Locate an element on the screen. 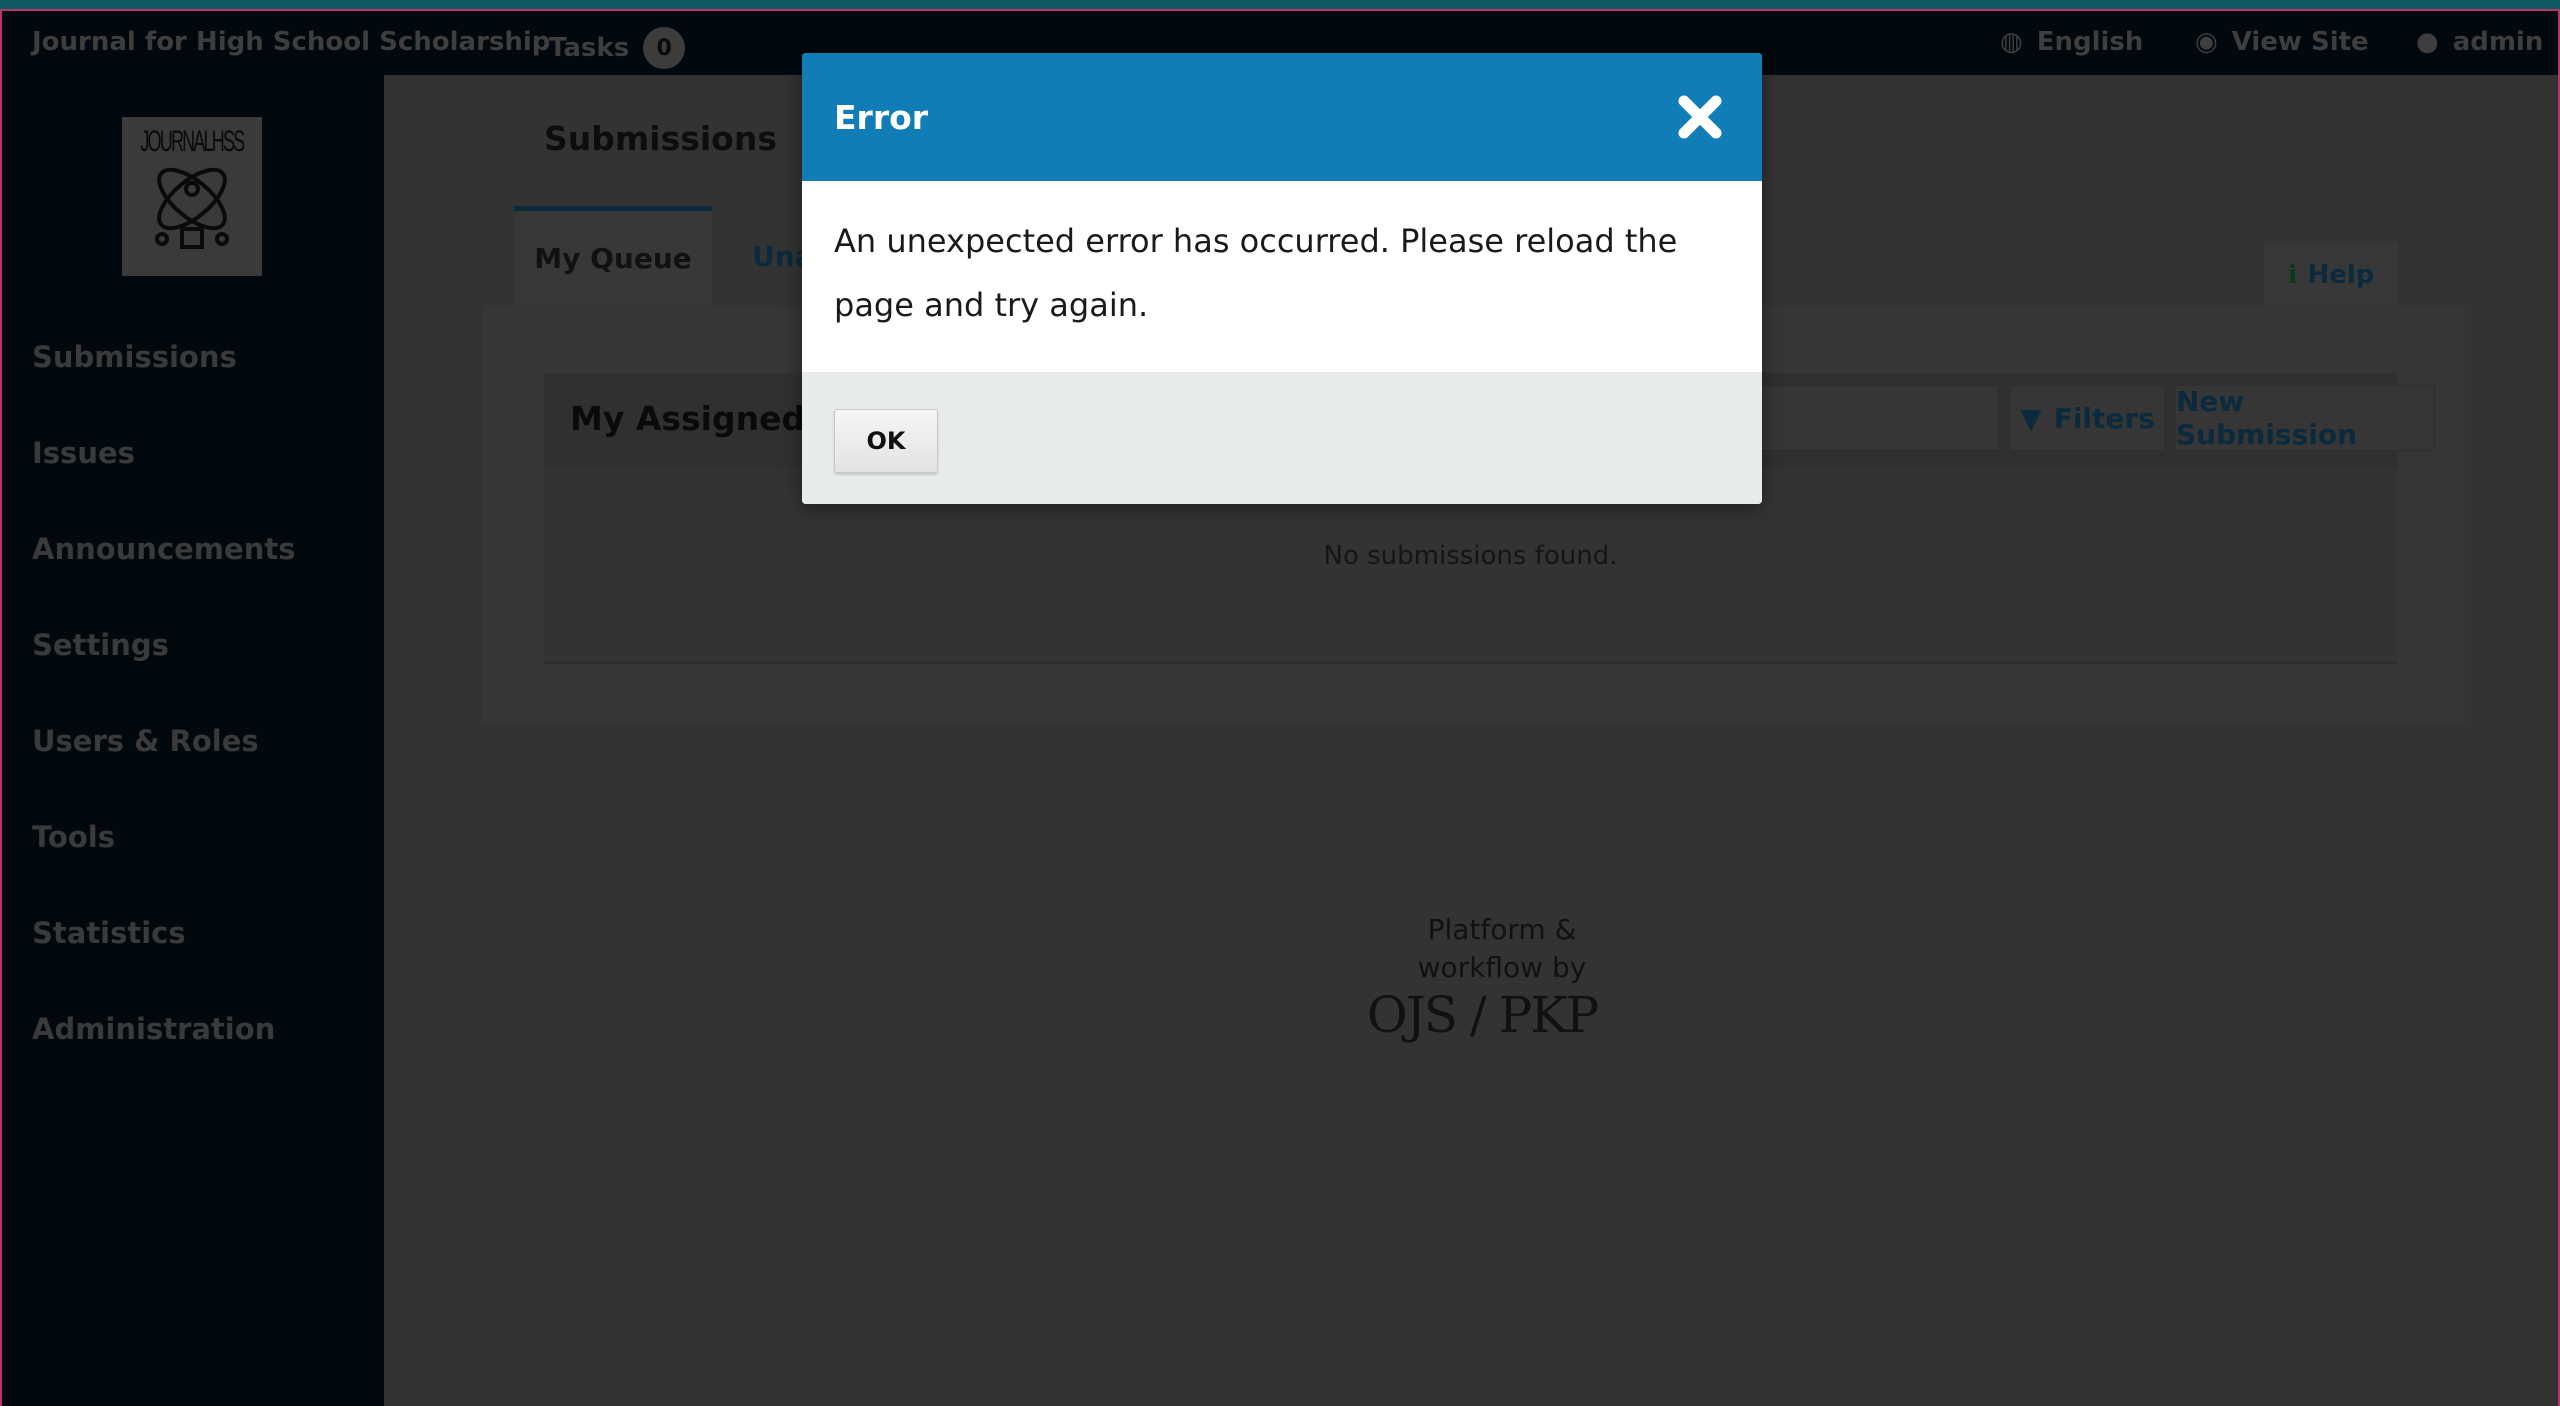 The height and width of the screenshot is (1406, 2560). user-label: admin is located at coordinates (2498, 42).